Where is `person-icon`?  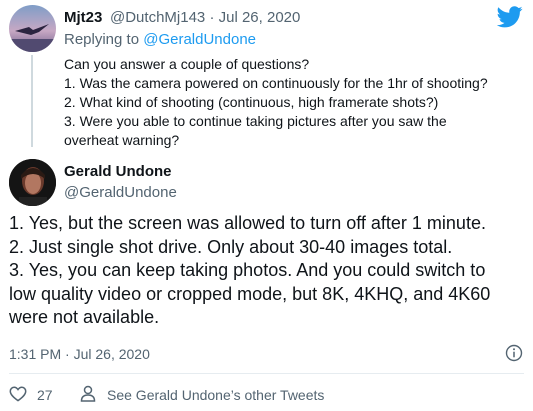
person-icon is located at coordinates (88, 393).